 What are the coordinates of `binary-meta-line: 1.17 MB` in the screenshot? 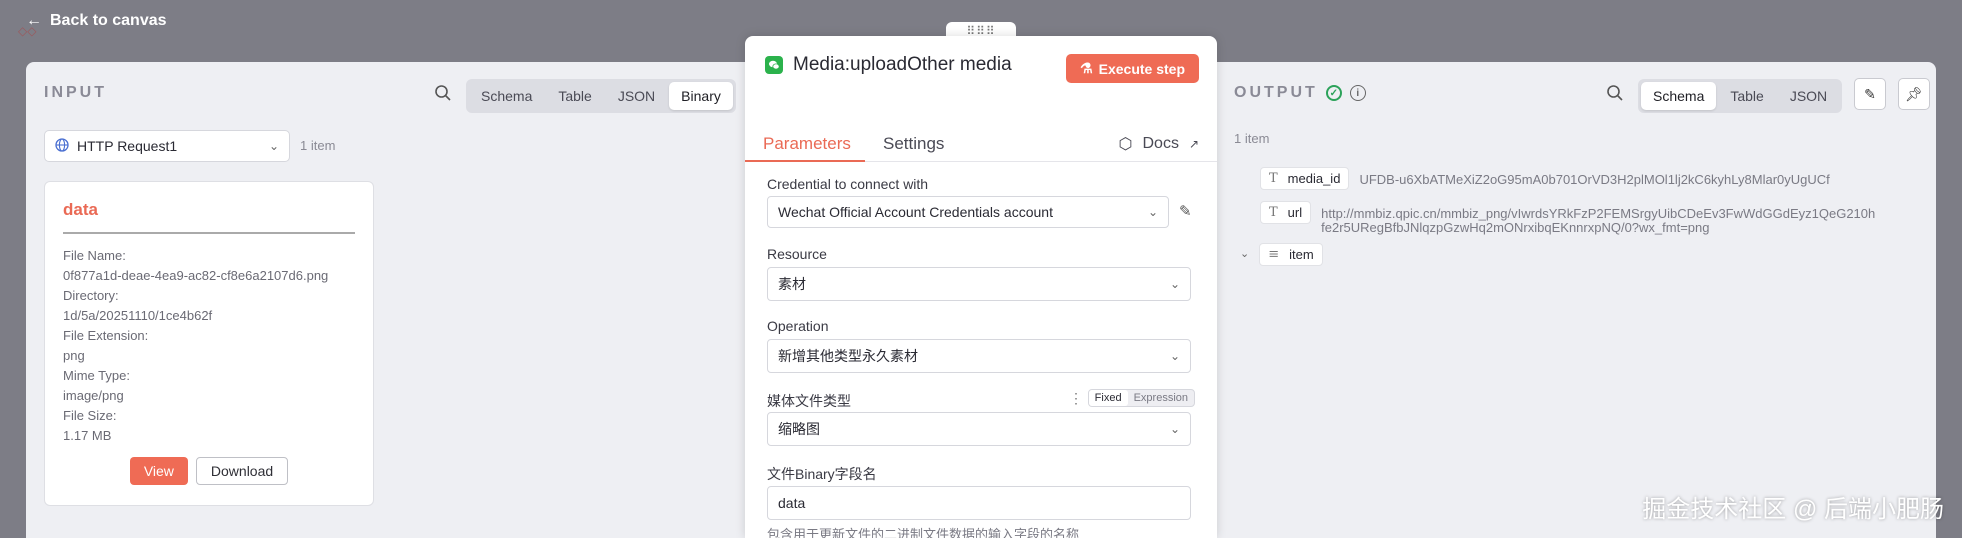 It's located at (87, 435).